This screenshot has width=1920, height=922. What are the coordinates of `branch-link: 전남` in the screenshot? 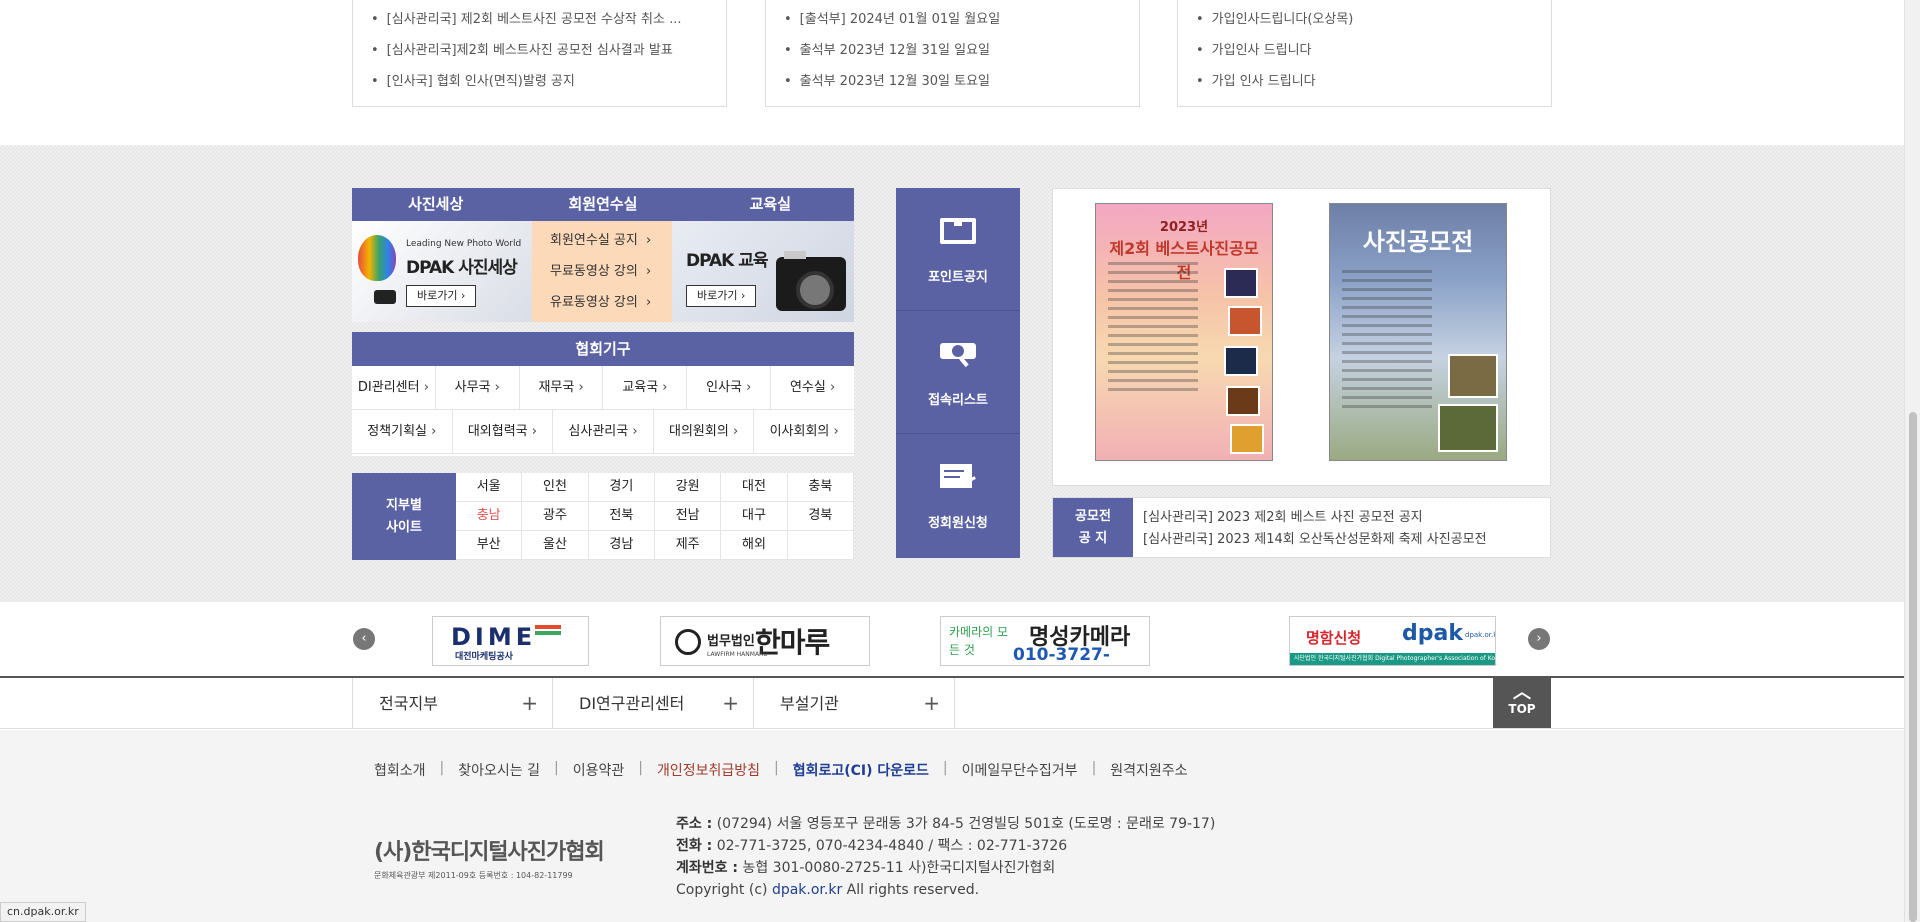 It's located at (688, 516).